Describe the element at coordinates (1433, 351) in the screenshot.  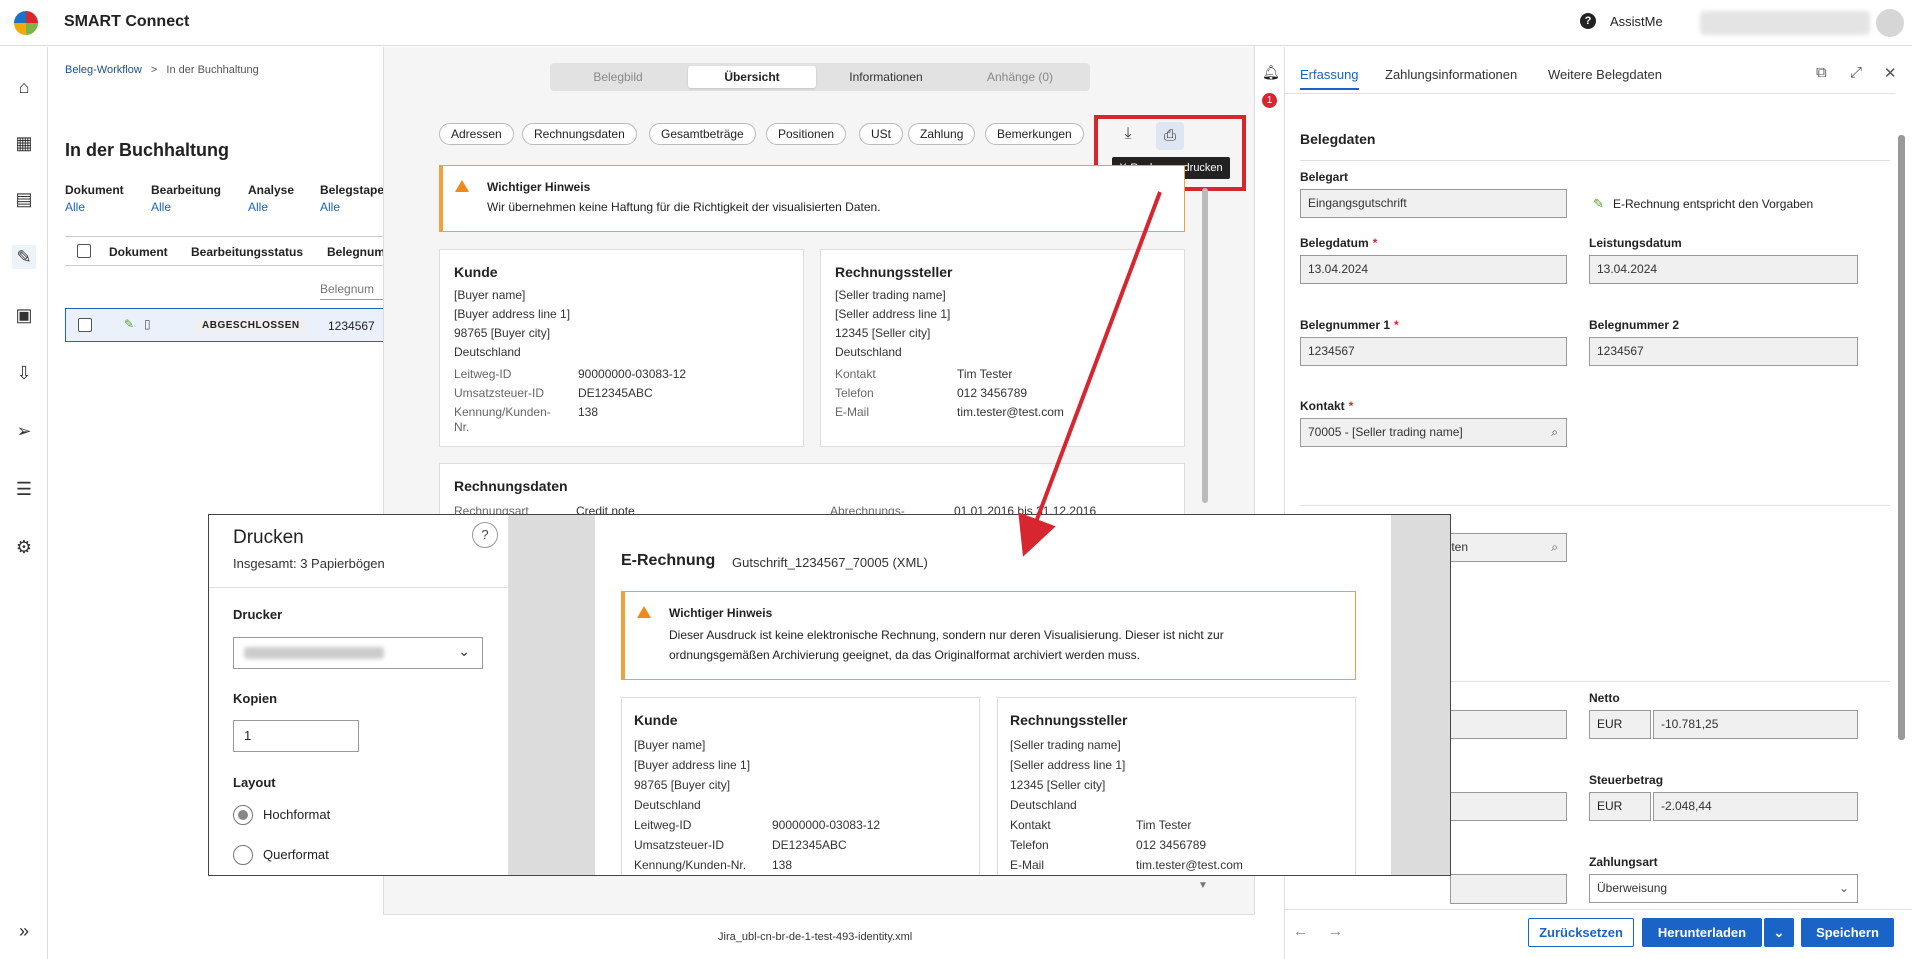
I see `belegnummer1-field: 1234567` at that location.